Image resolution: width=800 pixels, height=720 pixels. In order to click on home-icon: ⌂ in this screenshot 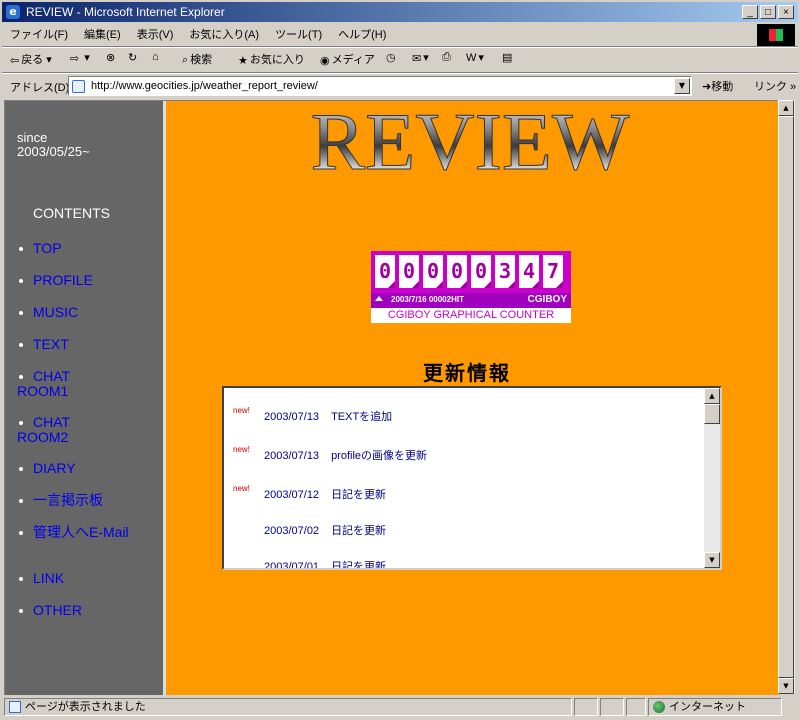, I will do `click(155, 57)`.